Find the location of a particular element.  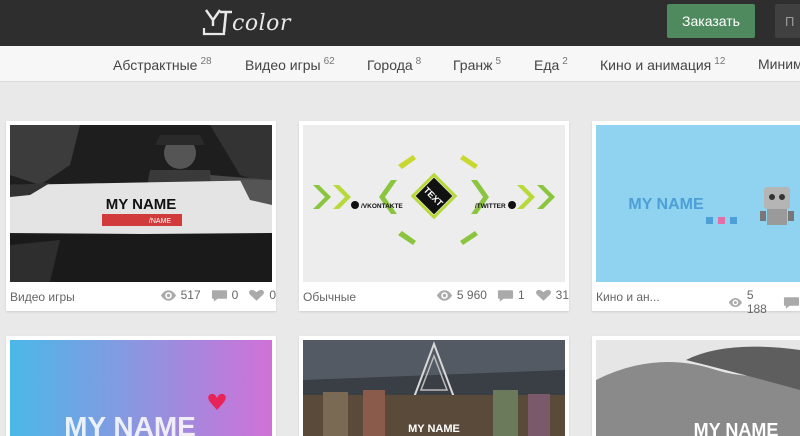

likes-stat: 31 is located at coordinates (552, 295).